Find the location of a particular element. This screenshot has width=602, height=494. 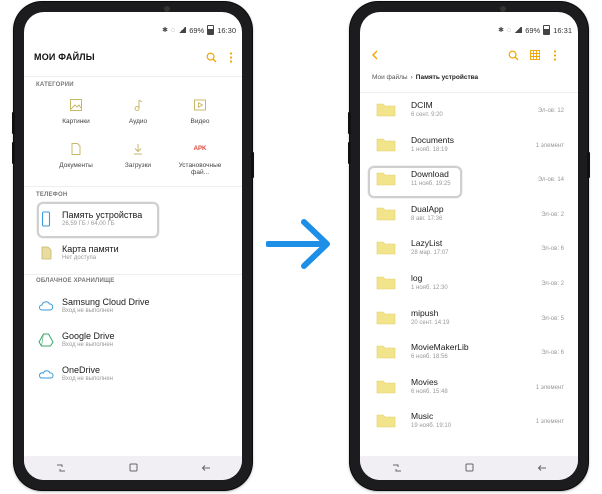

folder-item-movies: Movies 6 нояб. 15:48 1 элемент is located at coordinates (469, 388).